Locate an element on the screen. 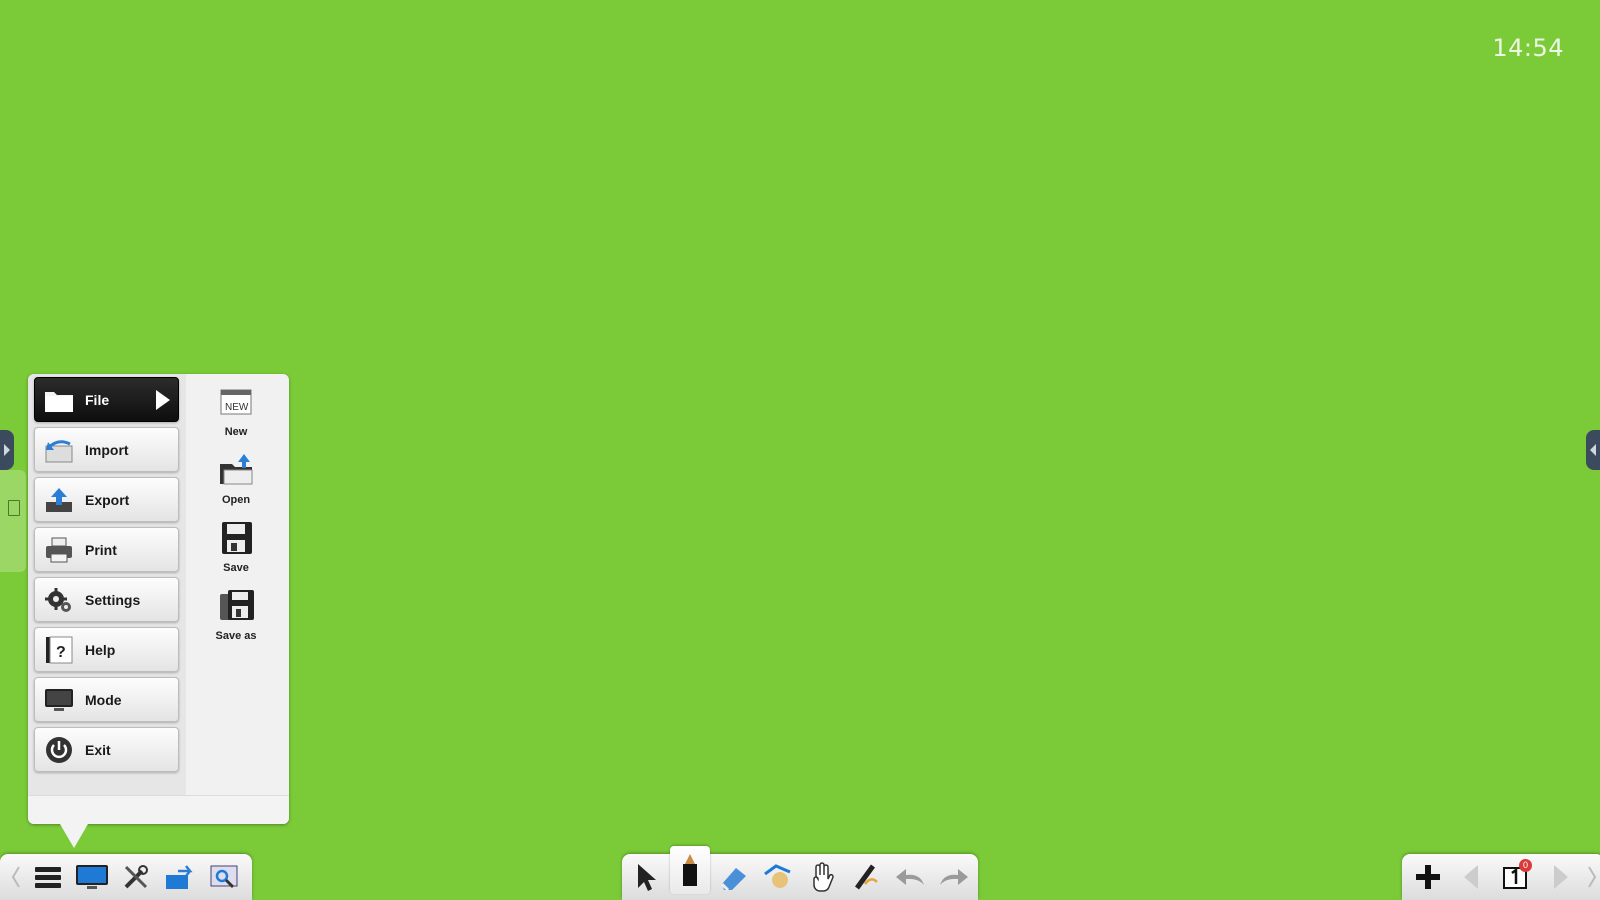 Image resolution: width=1600 pixels, height=900 pixels. desktop-icon is located at coordinates (92, 877).